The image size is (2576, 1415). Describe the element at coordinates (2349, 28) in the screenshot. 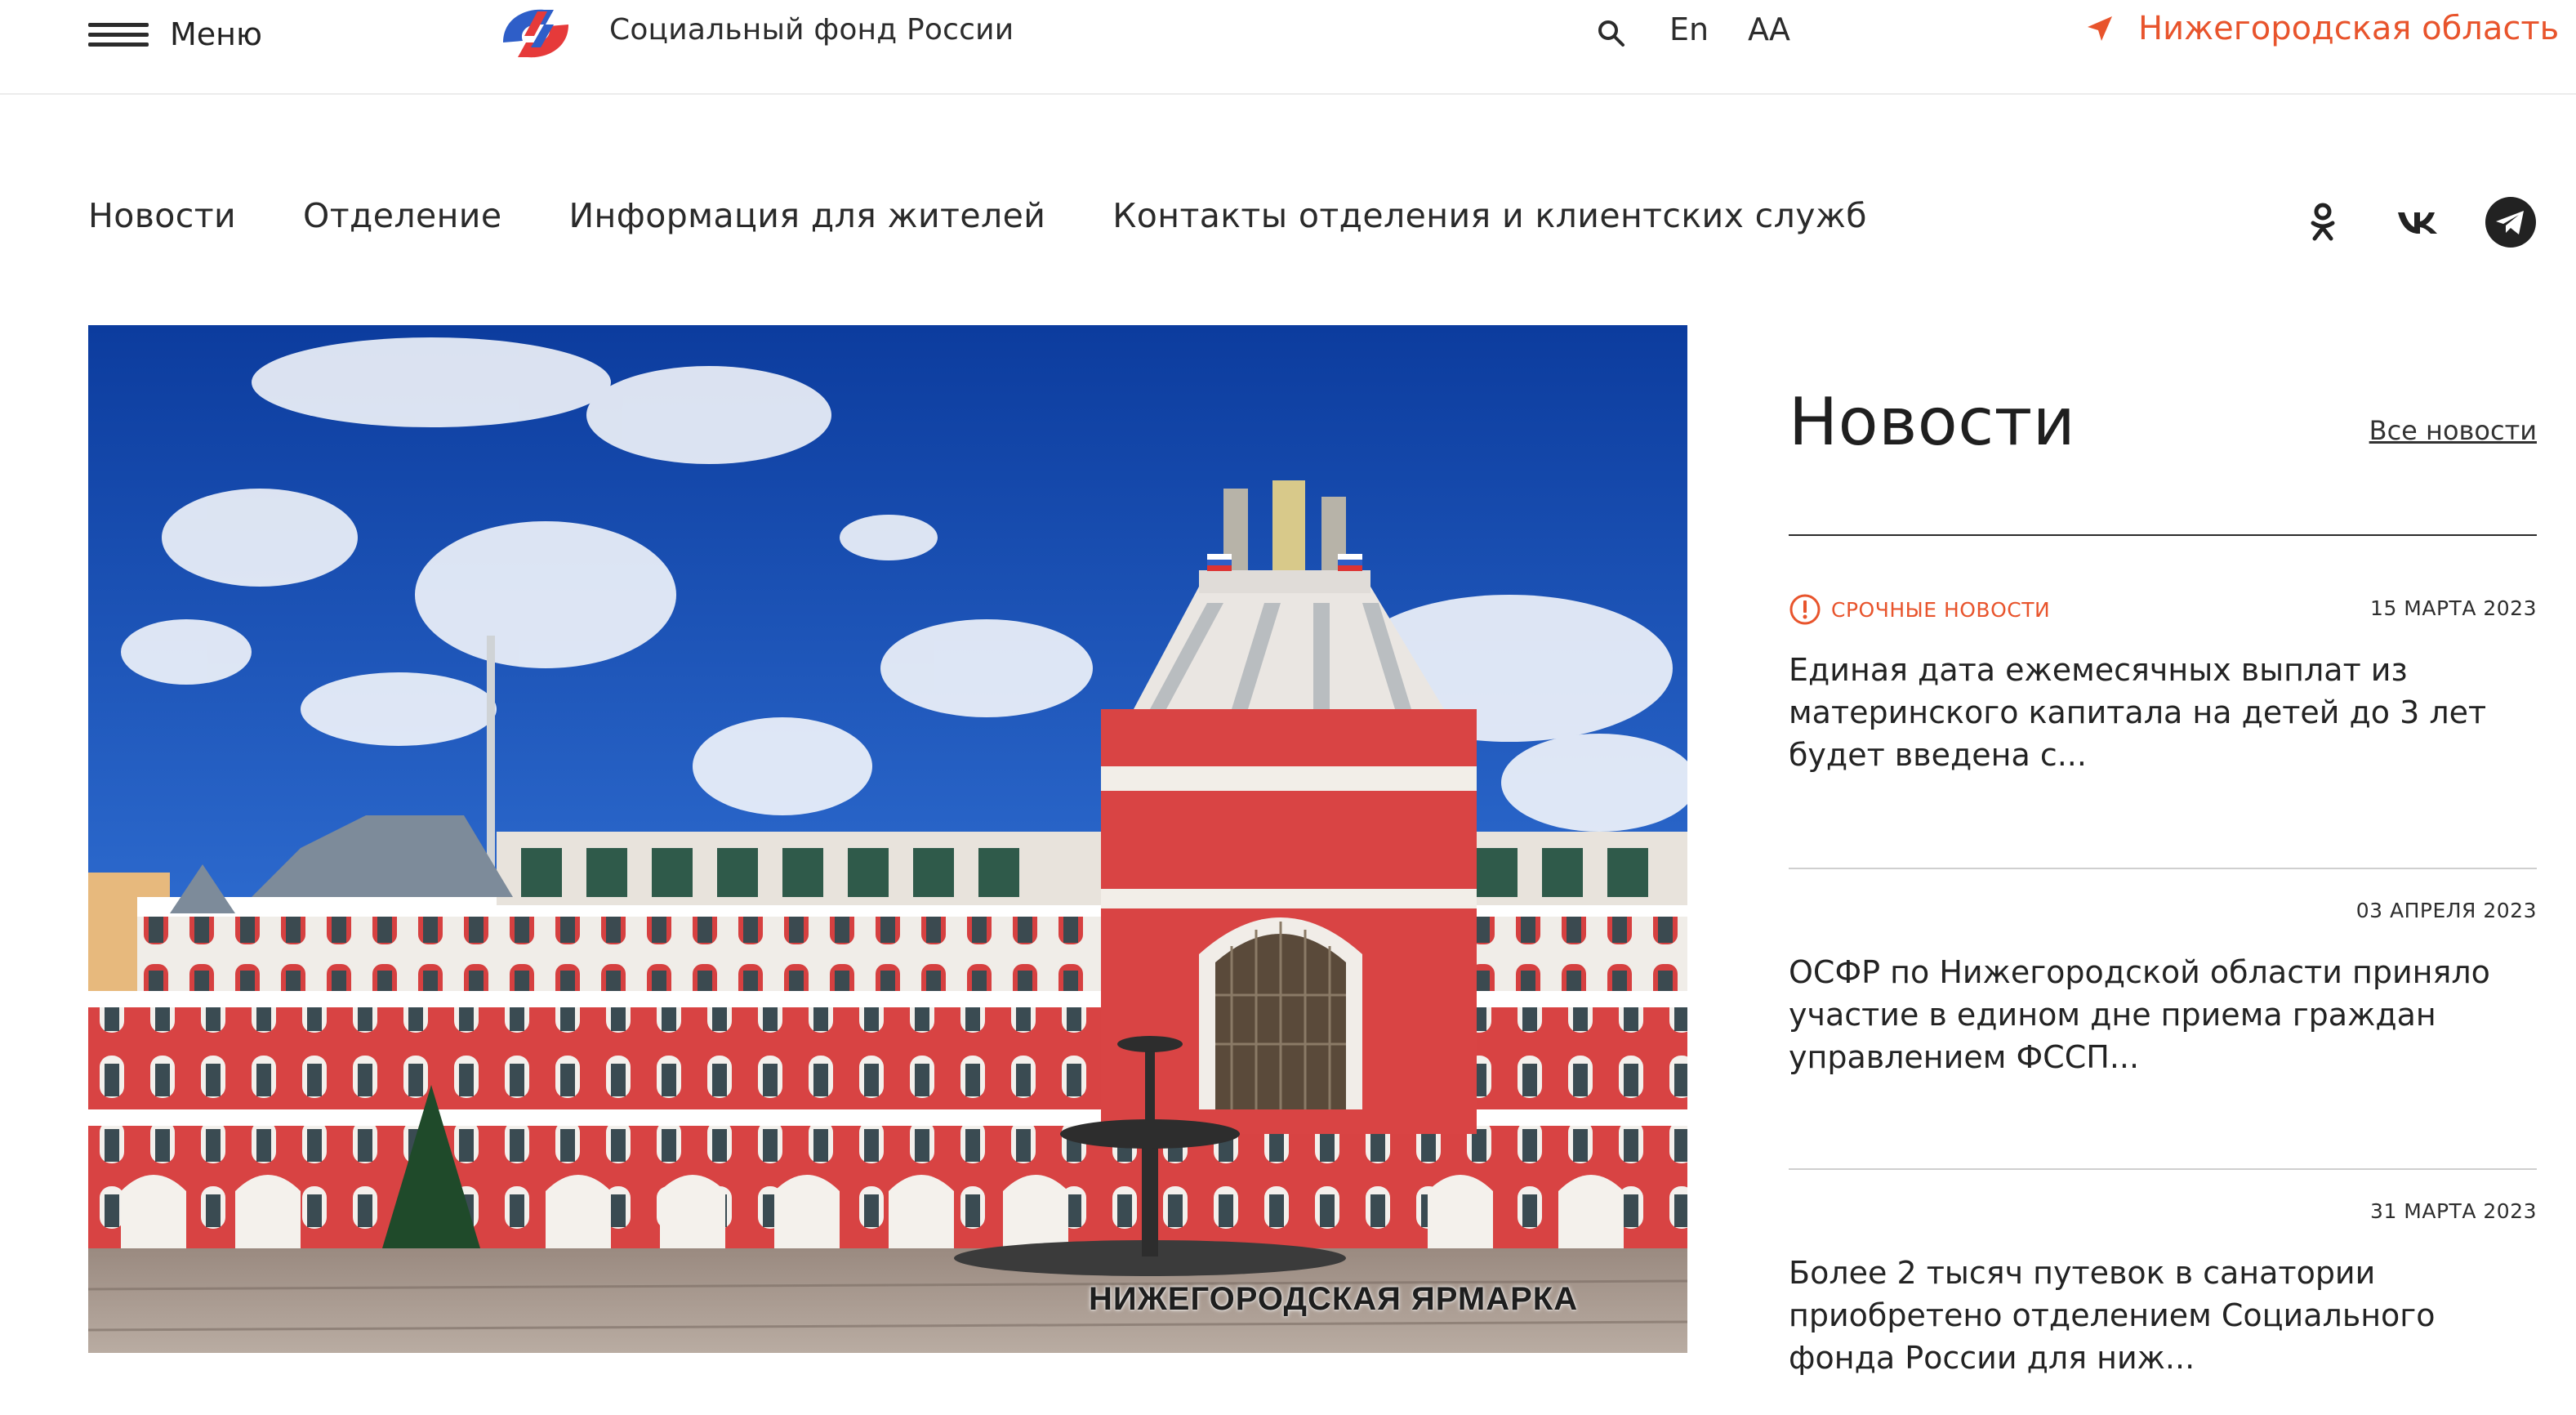

I see `region-label: Нижегородская область` at that location.